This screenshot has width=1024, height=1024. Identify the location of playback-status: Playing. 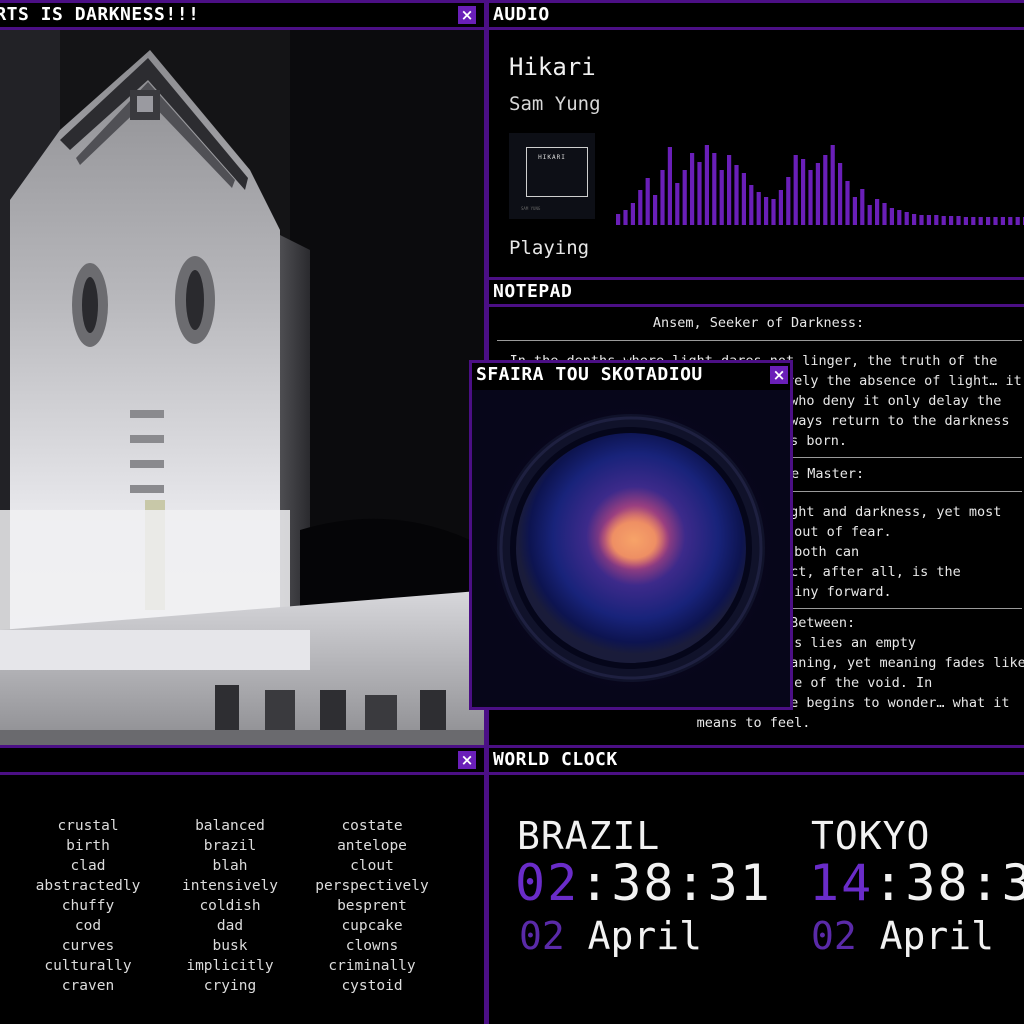
(549, 248).